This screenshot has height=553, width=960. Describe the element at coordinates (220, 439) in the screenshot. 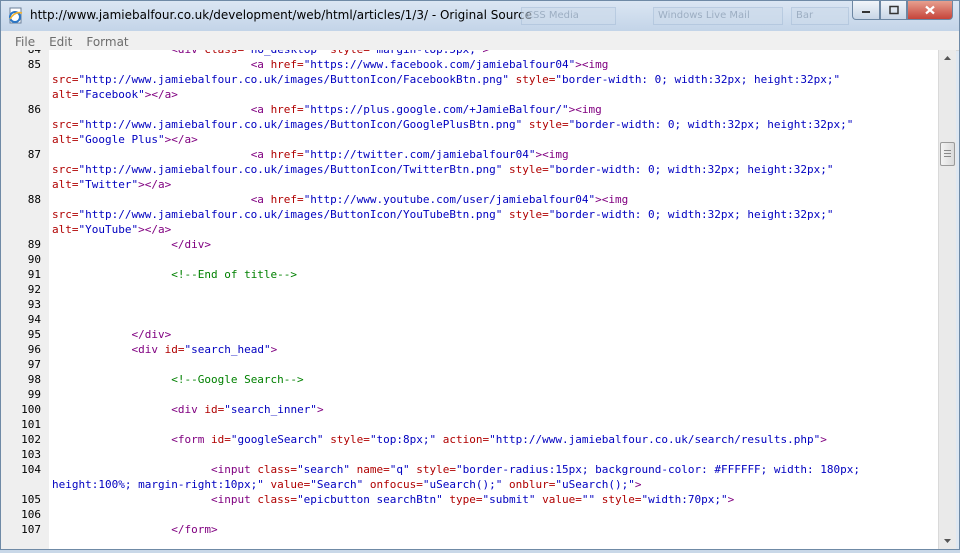

I see `code-token: id=` at that location.